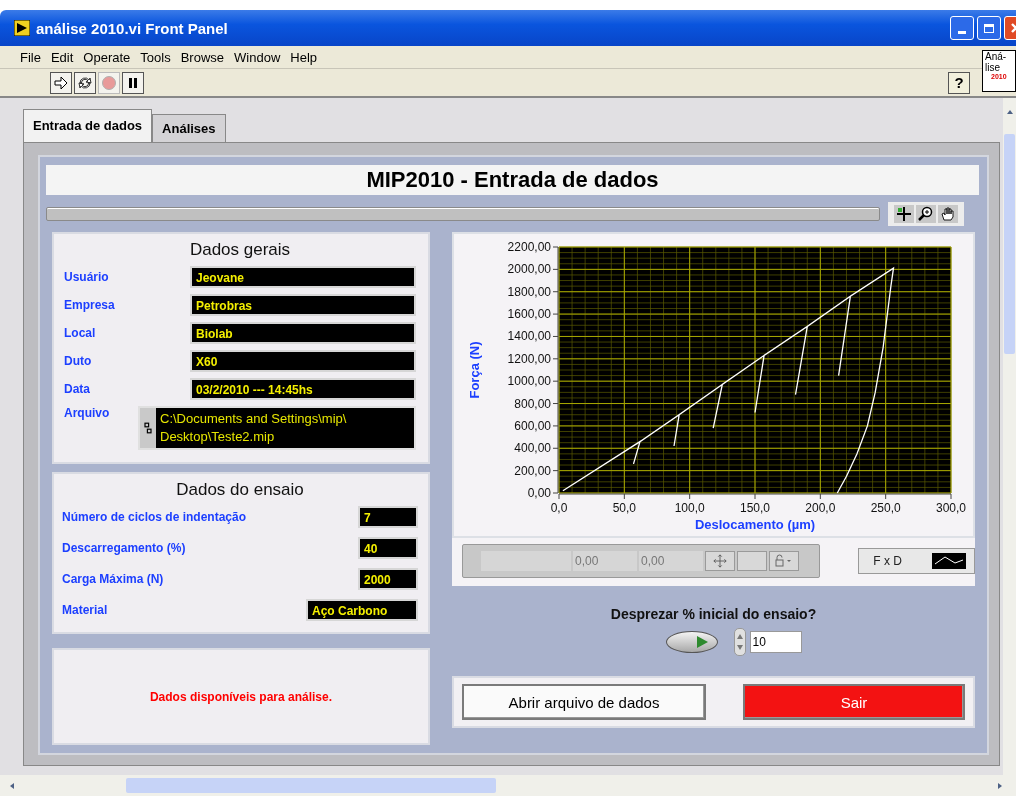 The width and height of the screenshot is (1016, 796). I want to click on axis-tick-label: 1200,00, so click(529, 358).